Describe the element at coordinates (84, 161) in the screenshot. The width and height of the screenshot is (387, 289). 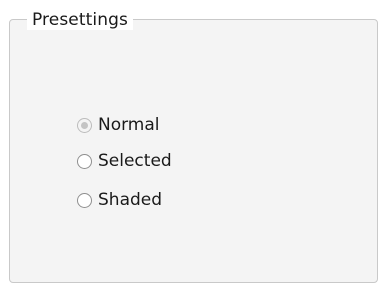
I see `radio-selected-indicator` at that location.